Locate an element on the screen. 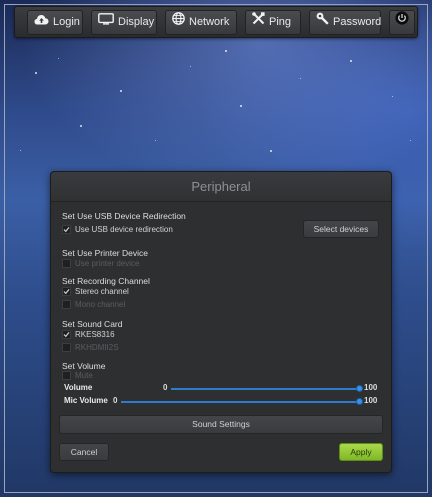  network-button: Network is located at coordinates (201, 22).